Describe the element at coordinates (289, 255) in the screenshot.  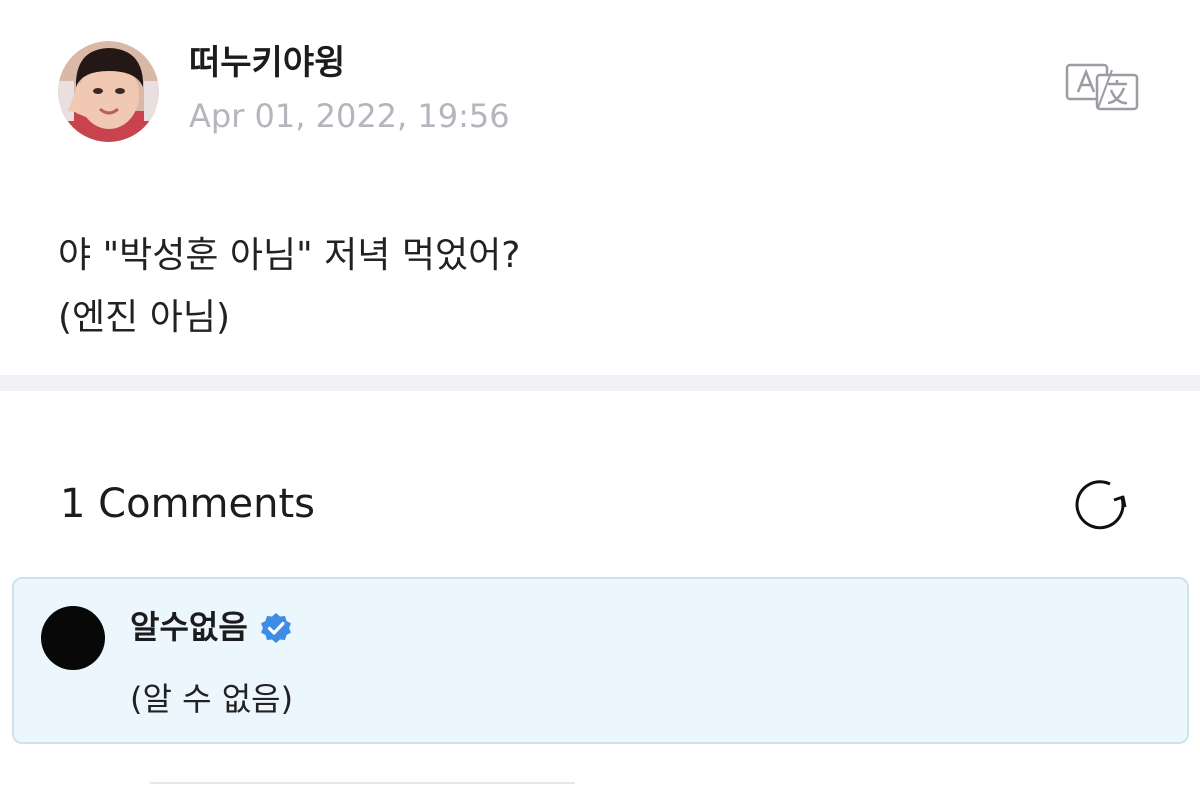
I see `post-body-line: 야 "박성훈 아님" 저녁 먹었어?` at that location.